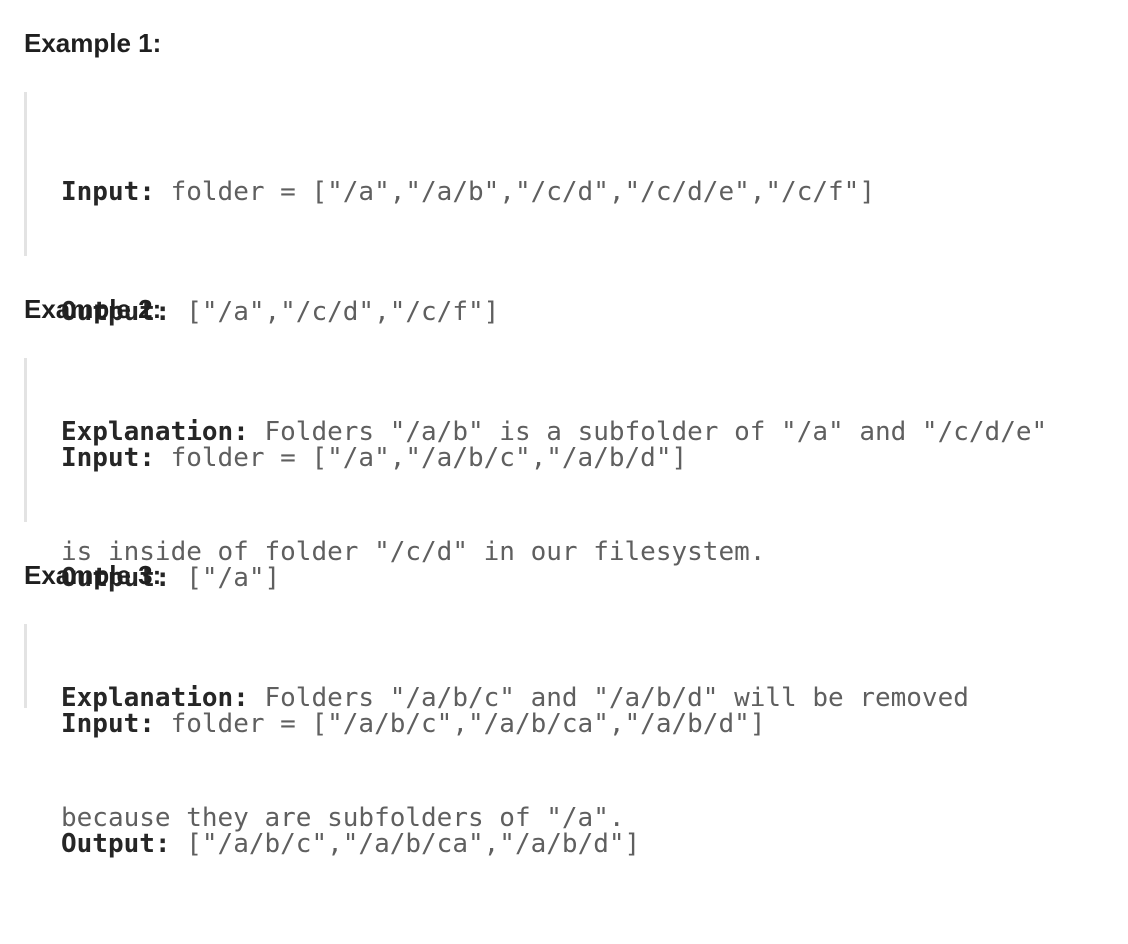 The width and height of the screenshot is (1128, 944). Describe the element at coordinates (93, 309) in the screenshot. I see `example-heading: Example 2:` at that location.